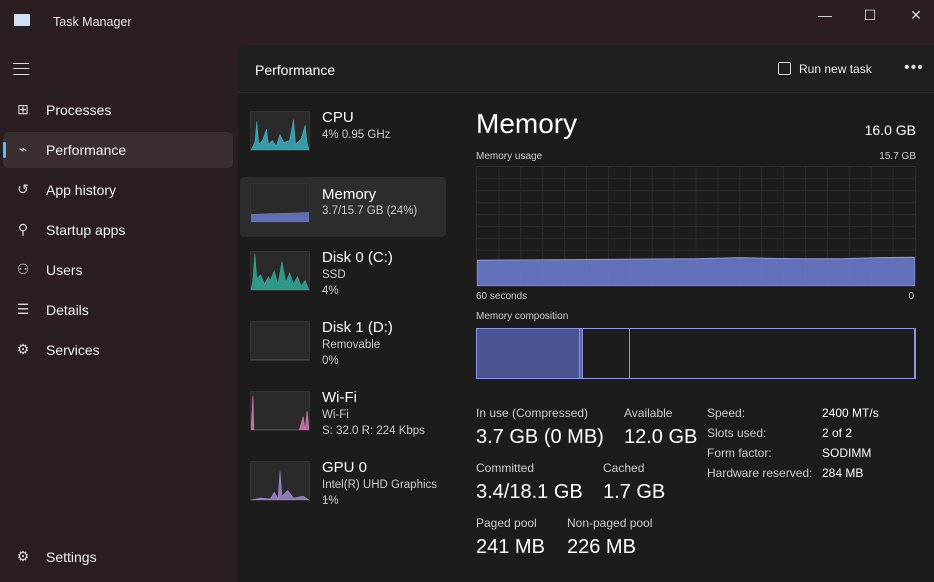 This screenshot has height=582, width=934. I want to click on hamburger-menu-icon, so click(21, 69).